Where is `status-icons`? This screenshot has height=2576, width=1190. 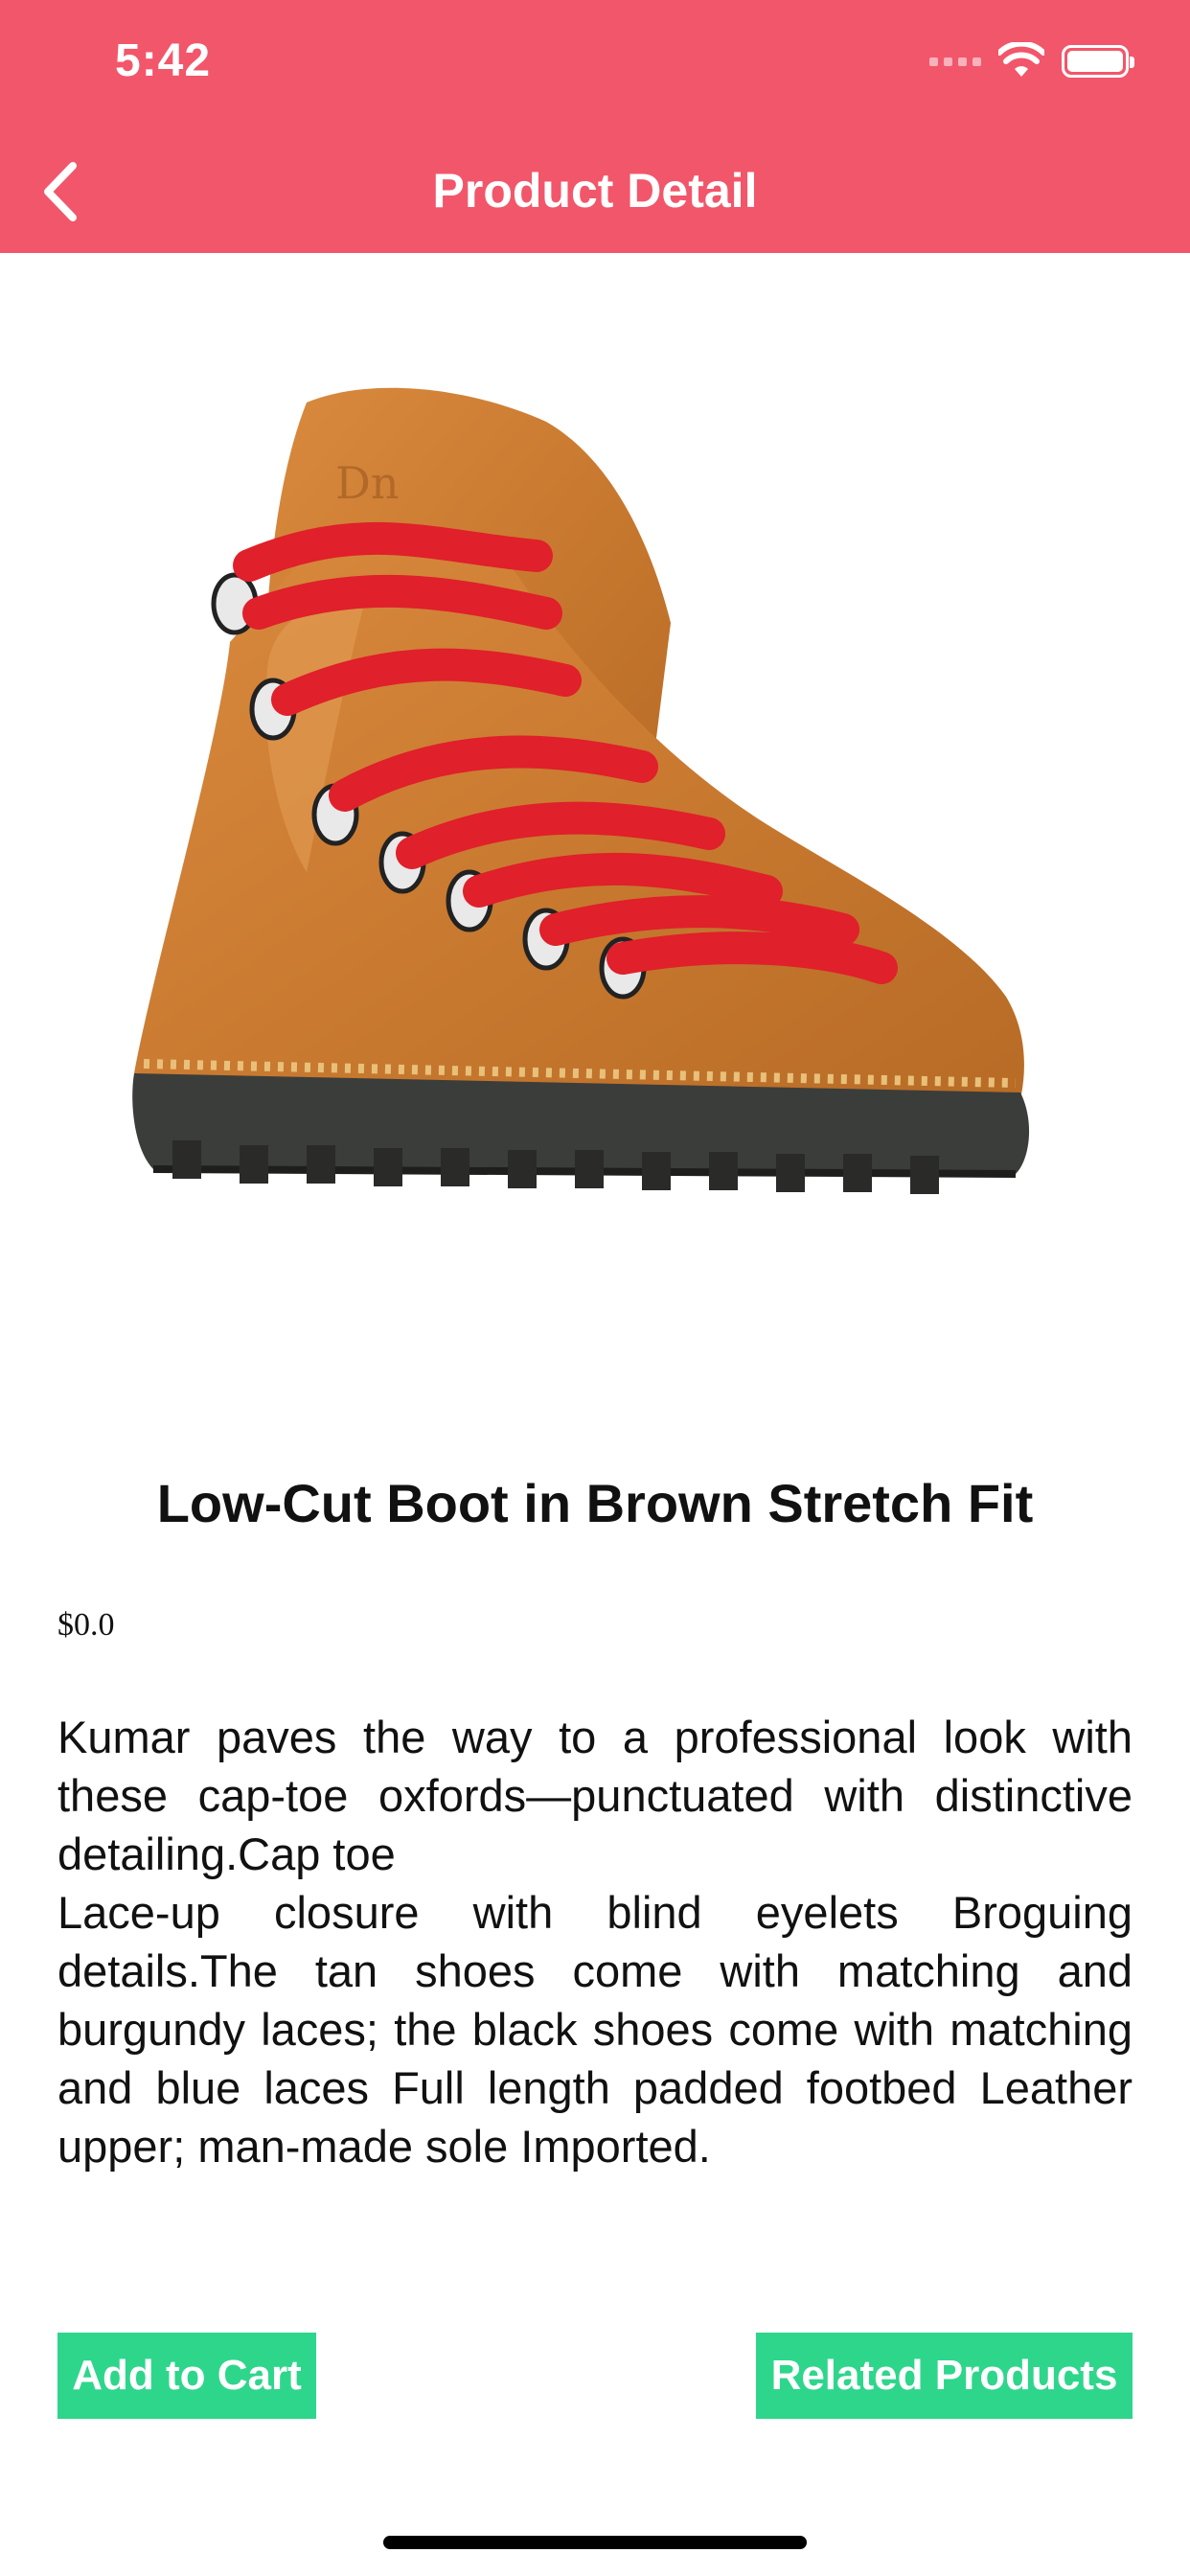
status-icons is located at coordinates (1032, 61).